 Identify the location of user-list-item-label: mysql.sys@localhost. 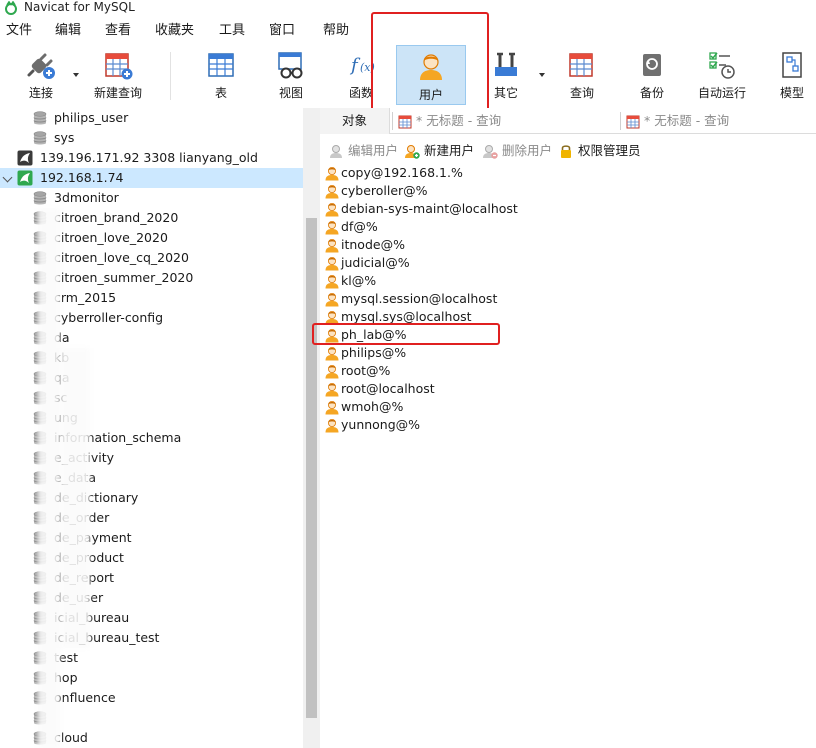
(406, 316).